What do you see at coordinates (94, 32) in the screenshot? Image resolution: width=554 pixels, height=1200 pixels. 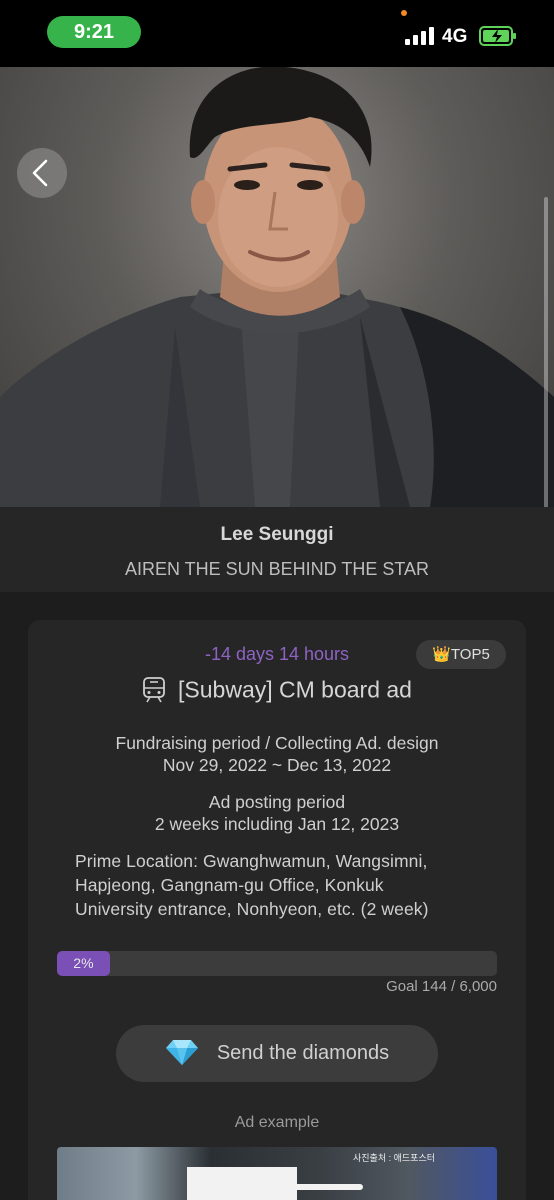 I see `status-time: 9:21` at bounding box center [94, 32].